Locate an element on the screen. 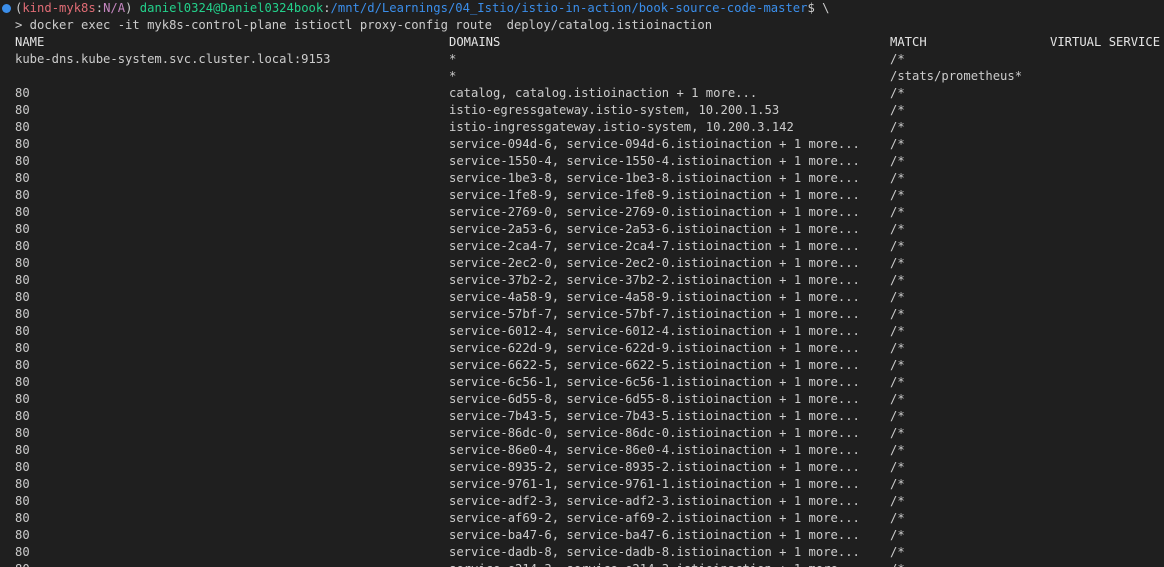 The width and height of the screenshot is (1164, 567). table-header: NAME DOMAINS MATCH VIRTUAL SERVICE is located at coordinates (582, 42).